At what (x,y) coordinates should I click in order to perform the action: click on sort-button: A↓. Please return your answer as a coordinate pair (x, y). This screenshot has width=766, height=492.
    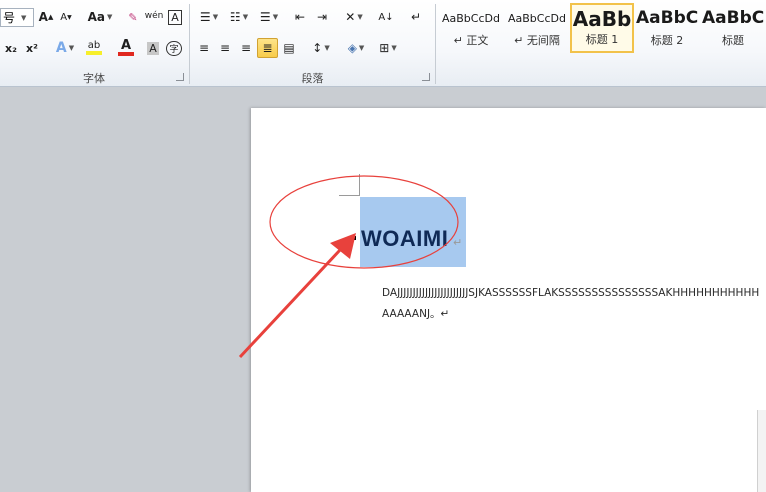
    Looking at the image, I should click on (386, 17).